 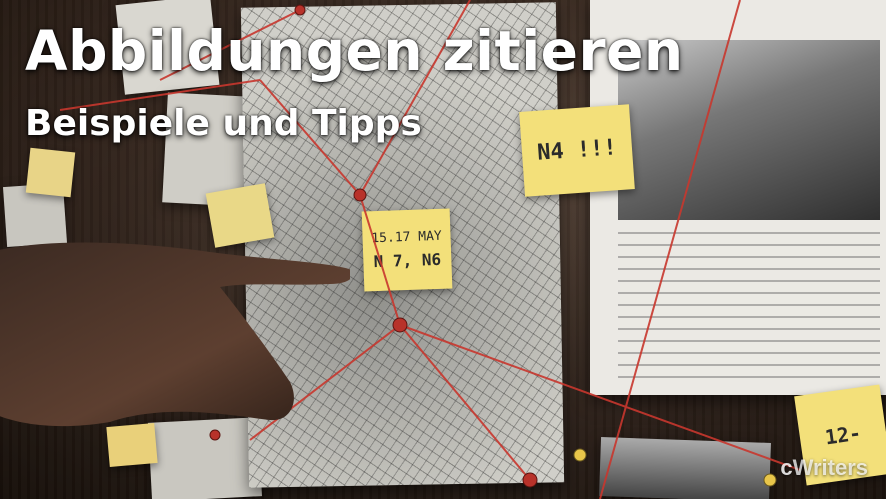 I want to click on brand-logo: cWriters, so click(x=824, y=468).